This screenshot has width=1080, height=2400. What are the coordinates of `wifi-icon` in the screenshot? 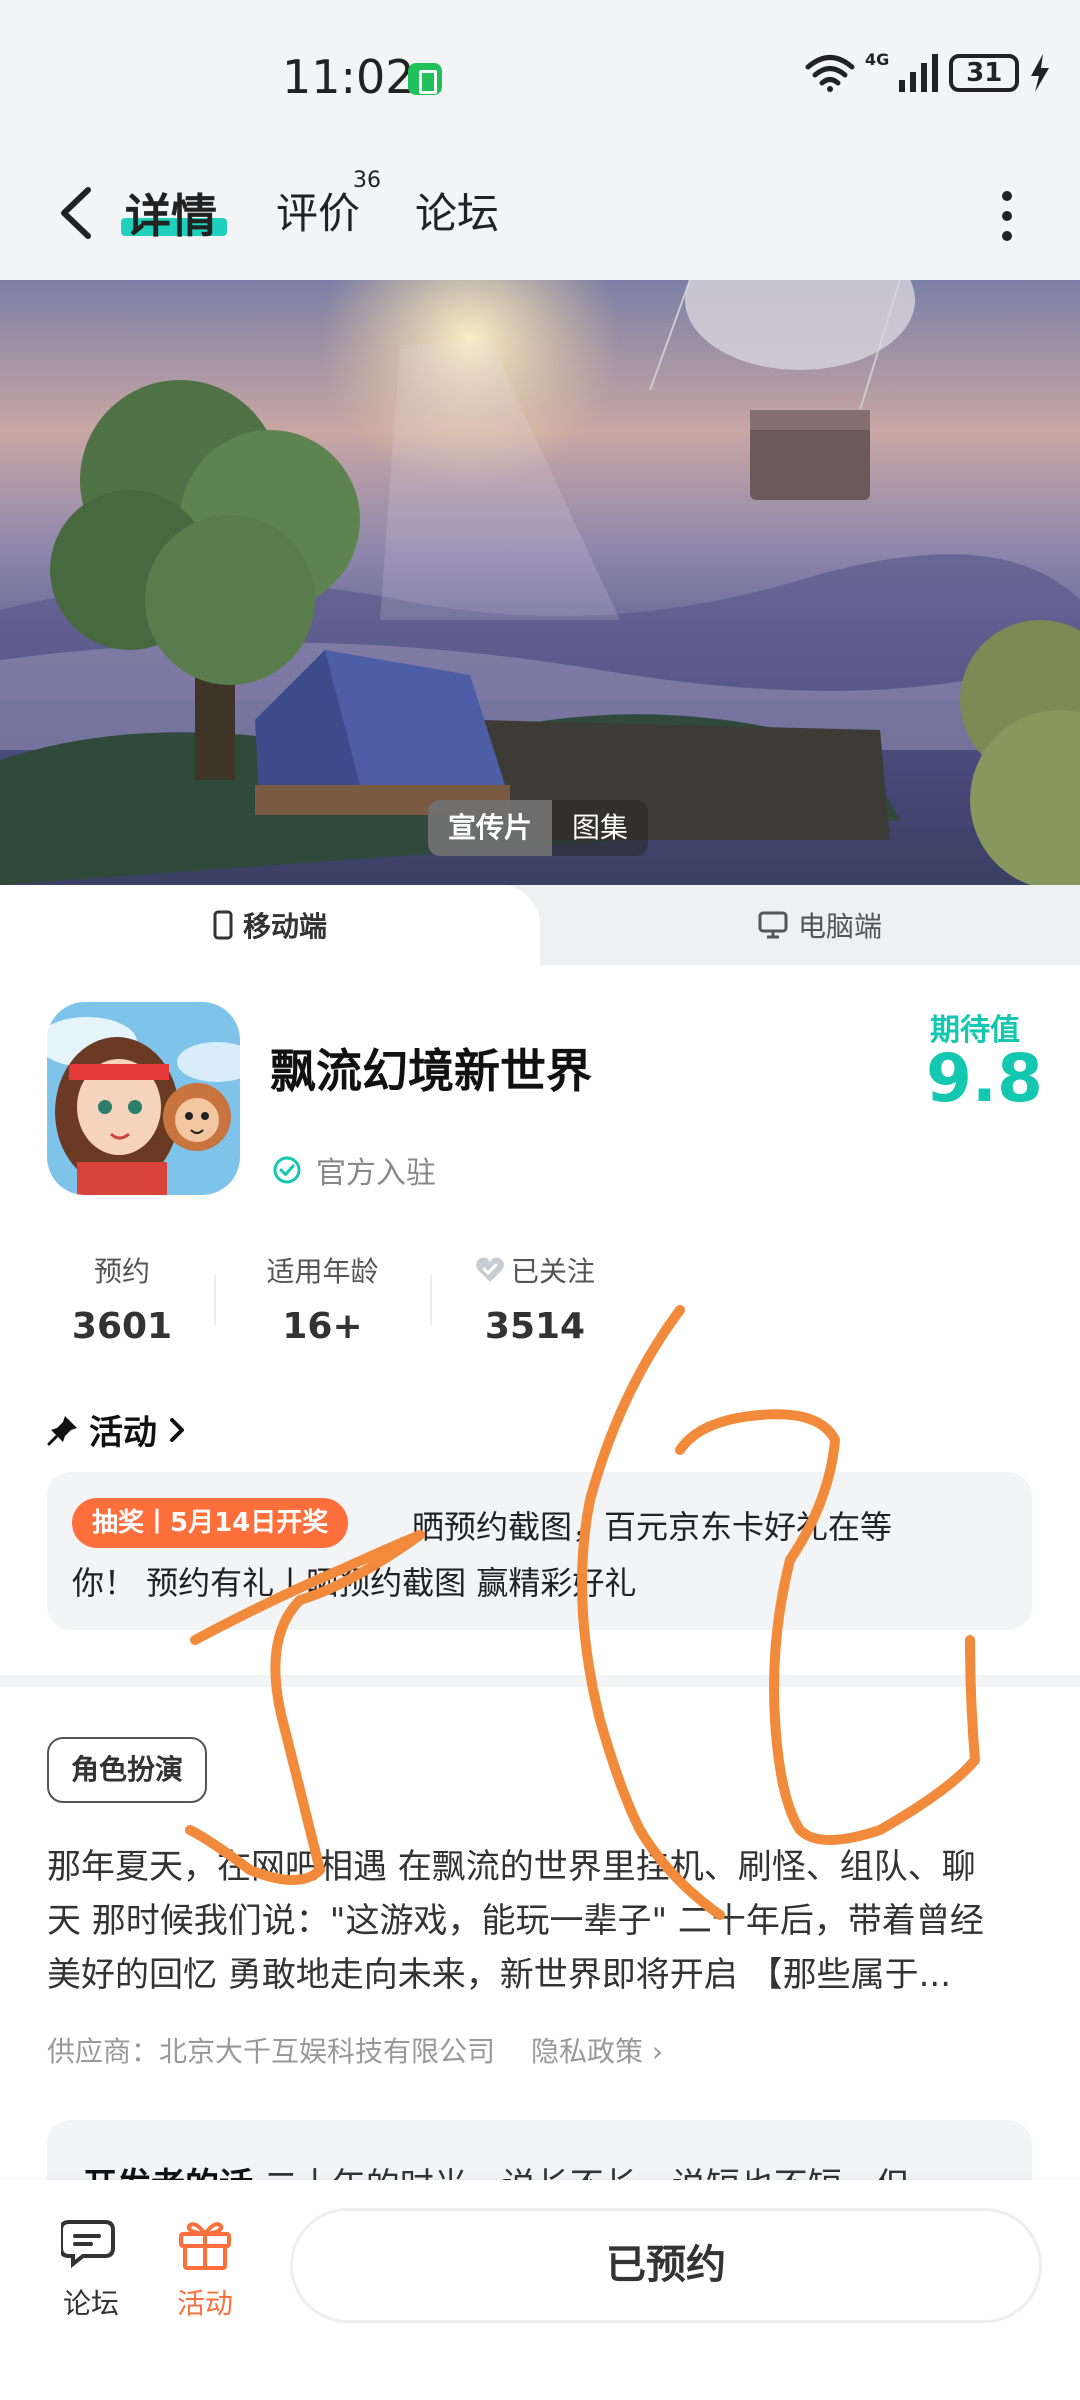 It's located at (830, 73).